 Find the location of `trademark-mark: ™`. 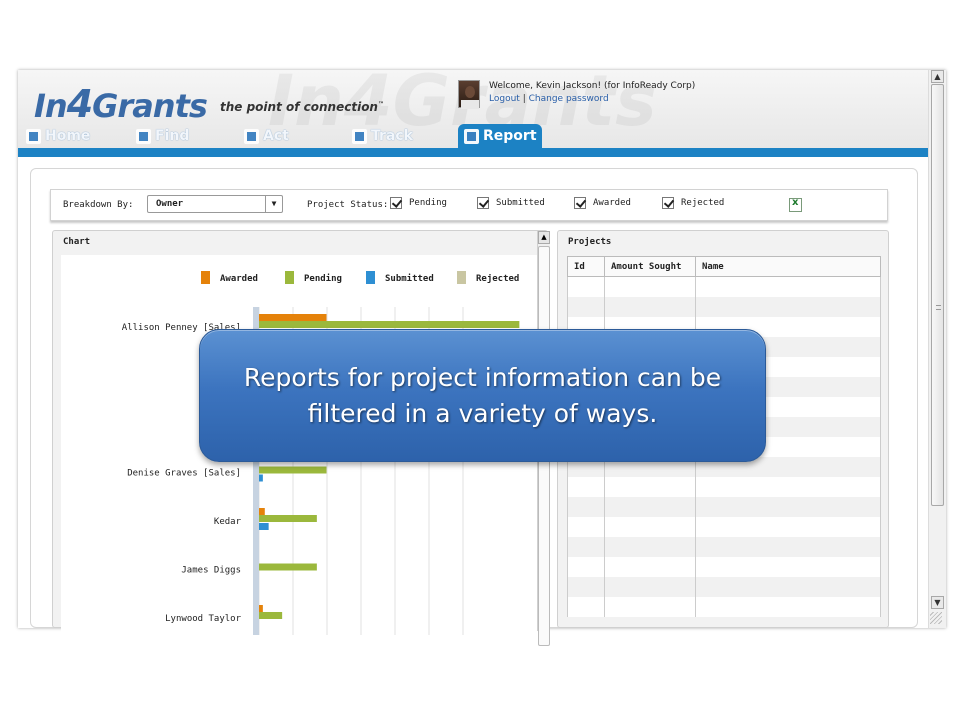

trademark-mark: ™ is located at coordinates (380, 104).